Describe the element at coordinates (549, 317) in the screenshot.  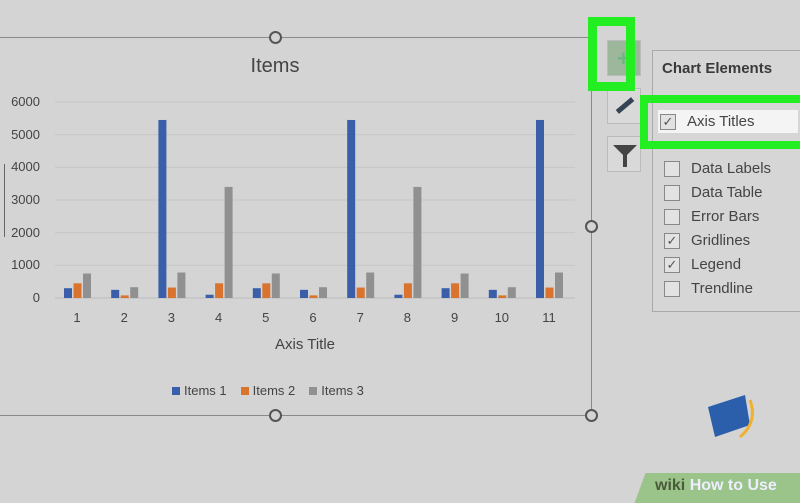
I see `x-tick-label: 11` at that location.